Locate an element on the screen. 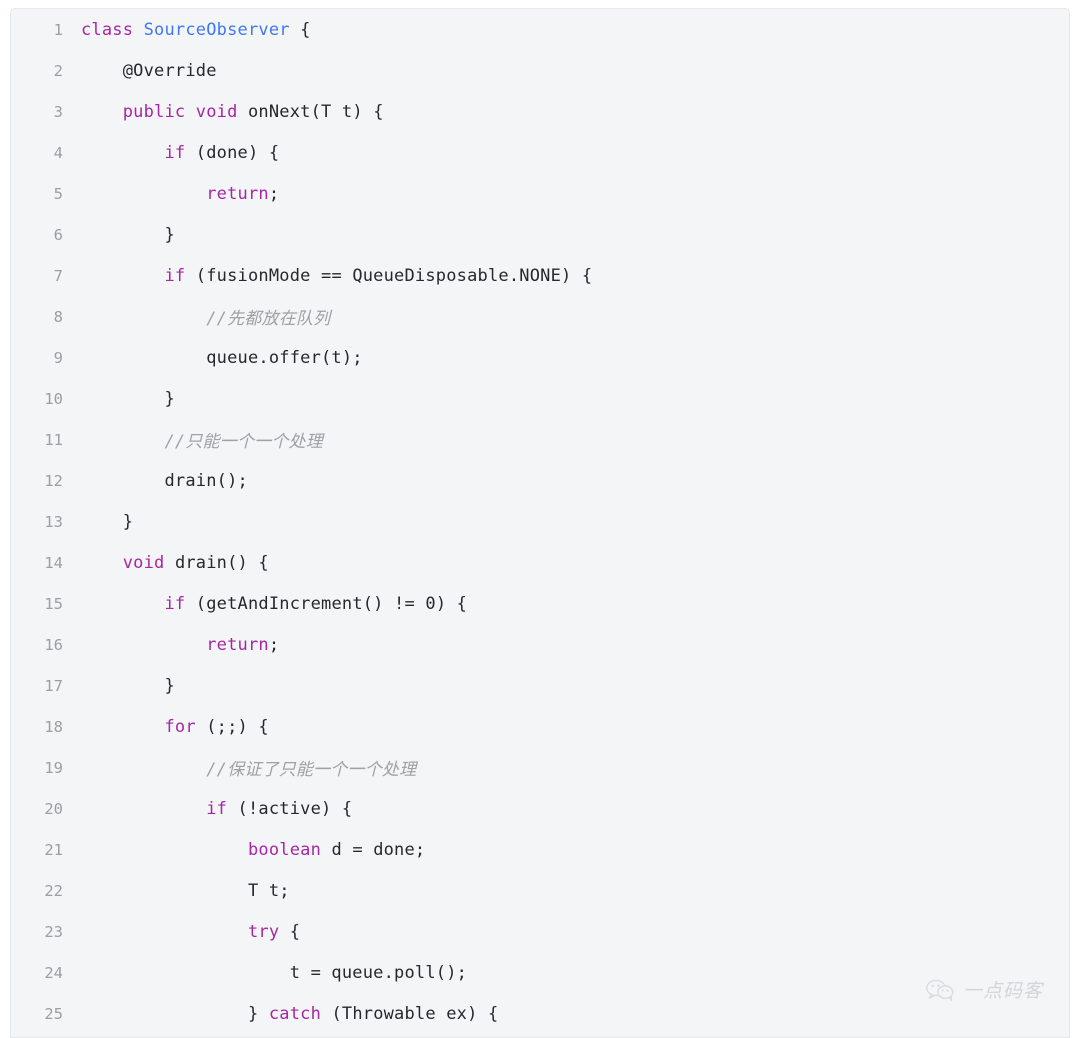  token-number: 0 is located at coordinates (430, 603).